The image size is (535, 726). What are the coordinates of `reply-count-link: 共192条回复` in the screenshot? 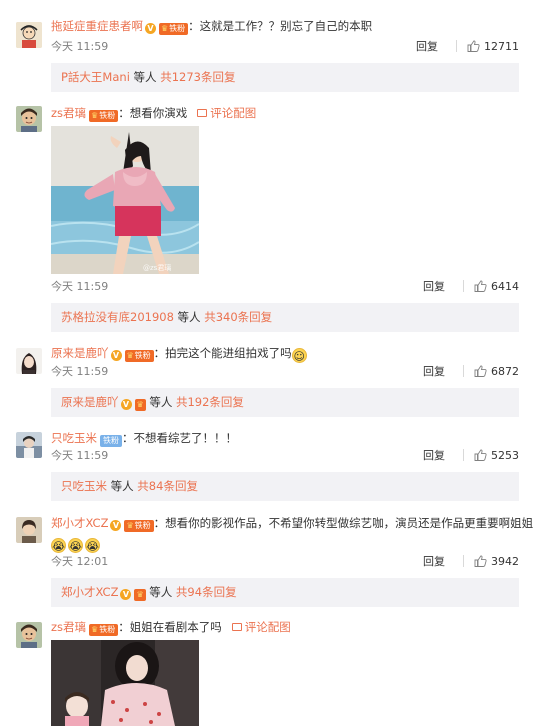 It's located at (208, 402).